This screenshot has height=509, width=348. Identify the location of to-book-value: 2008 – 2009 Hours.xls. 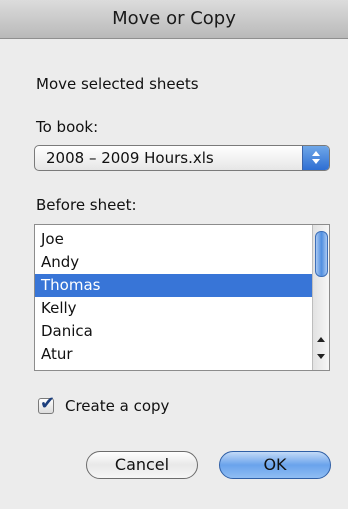
(130, 158).